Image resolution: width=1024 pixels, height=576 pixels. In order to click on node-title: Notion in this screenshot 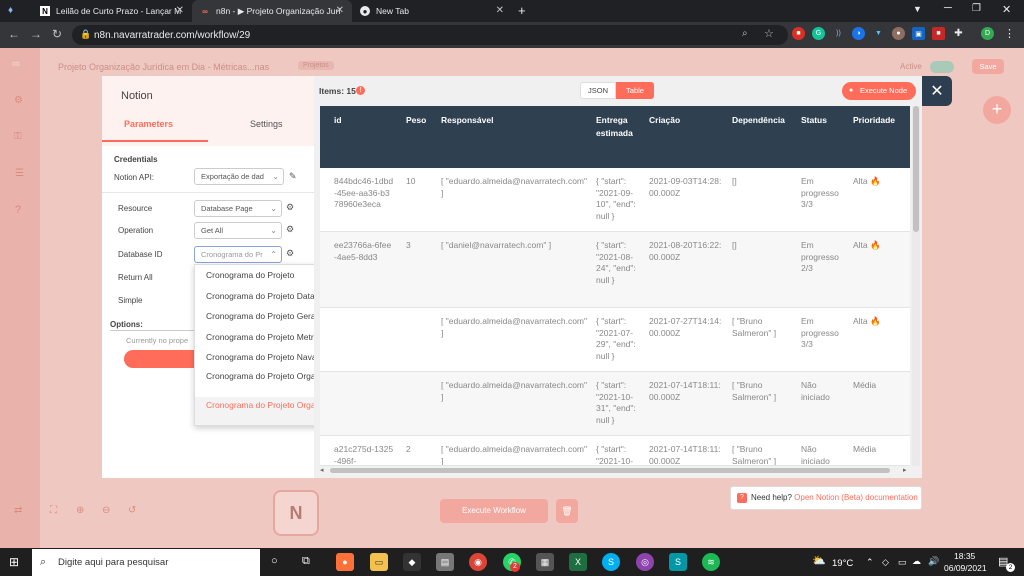, I will do `click(137, 96)`.